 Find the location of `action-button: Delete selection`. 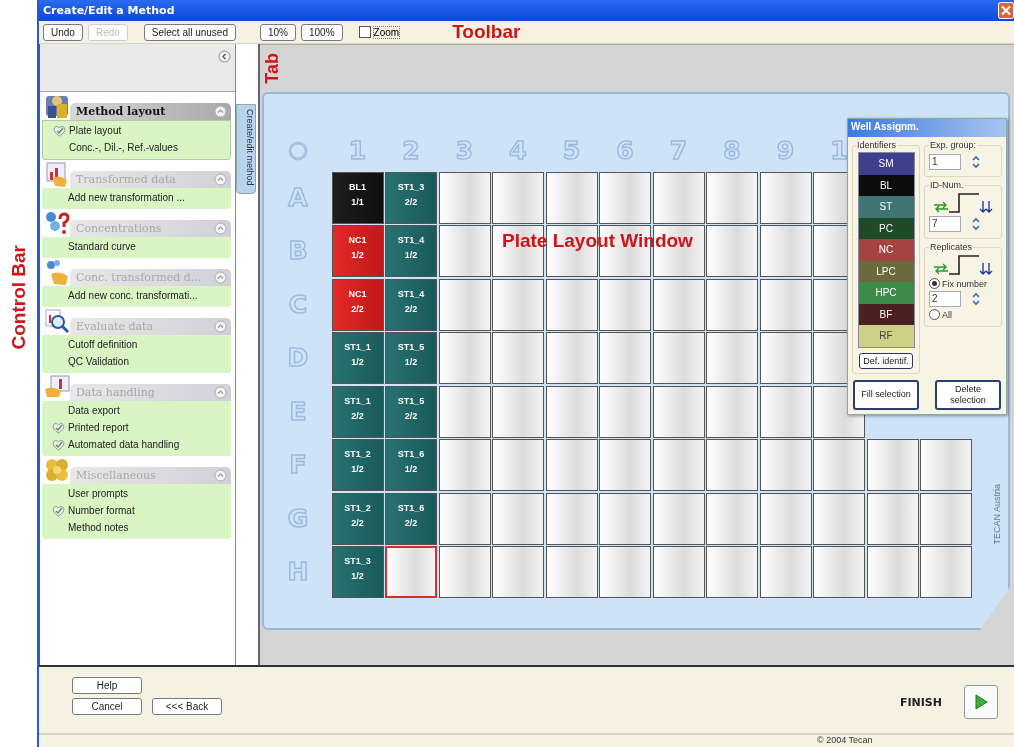

action-button: Delete selection is located at coordinates (968, 394).